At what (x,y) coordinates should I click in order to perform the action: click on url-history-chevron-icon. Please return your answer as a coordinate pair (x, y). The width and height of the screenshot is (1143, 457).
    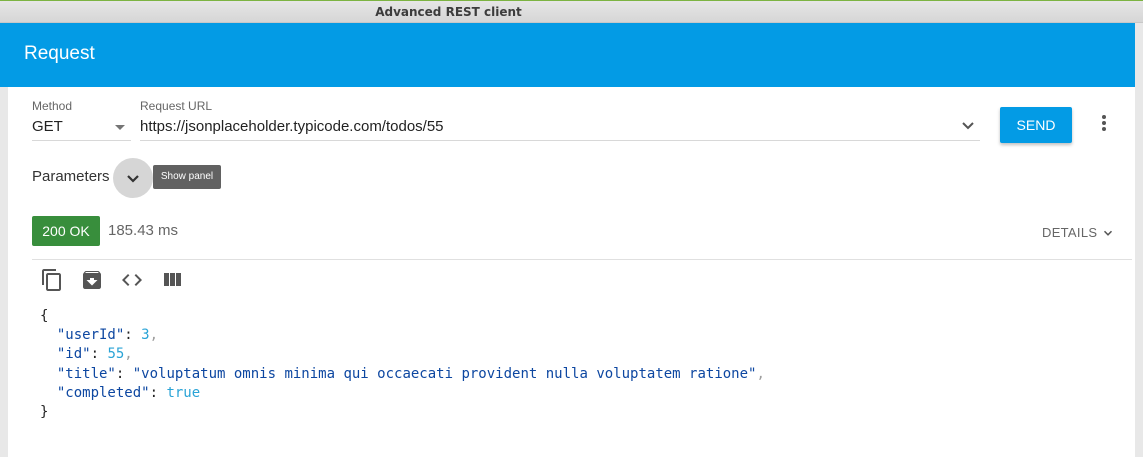
    Looking at the image, I should click on (968, 126).